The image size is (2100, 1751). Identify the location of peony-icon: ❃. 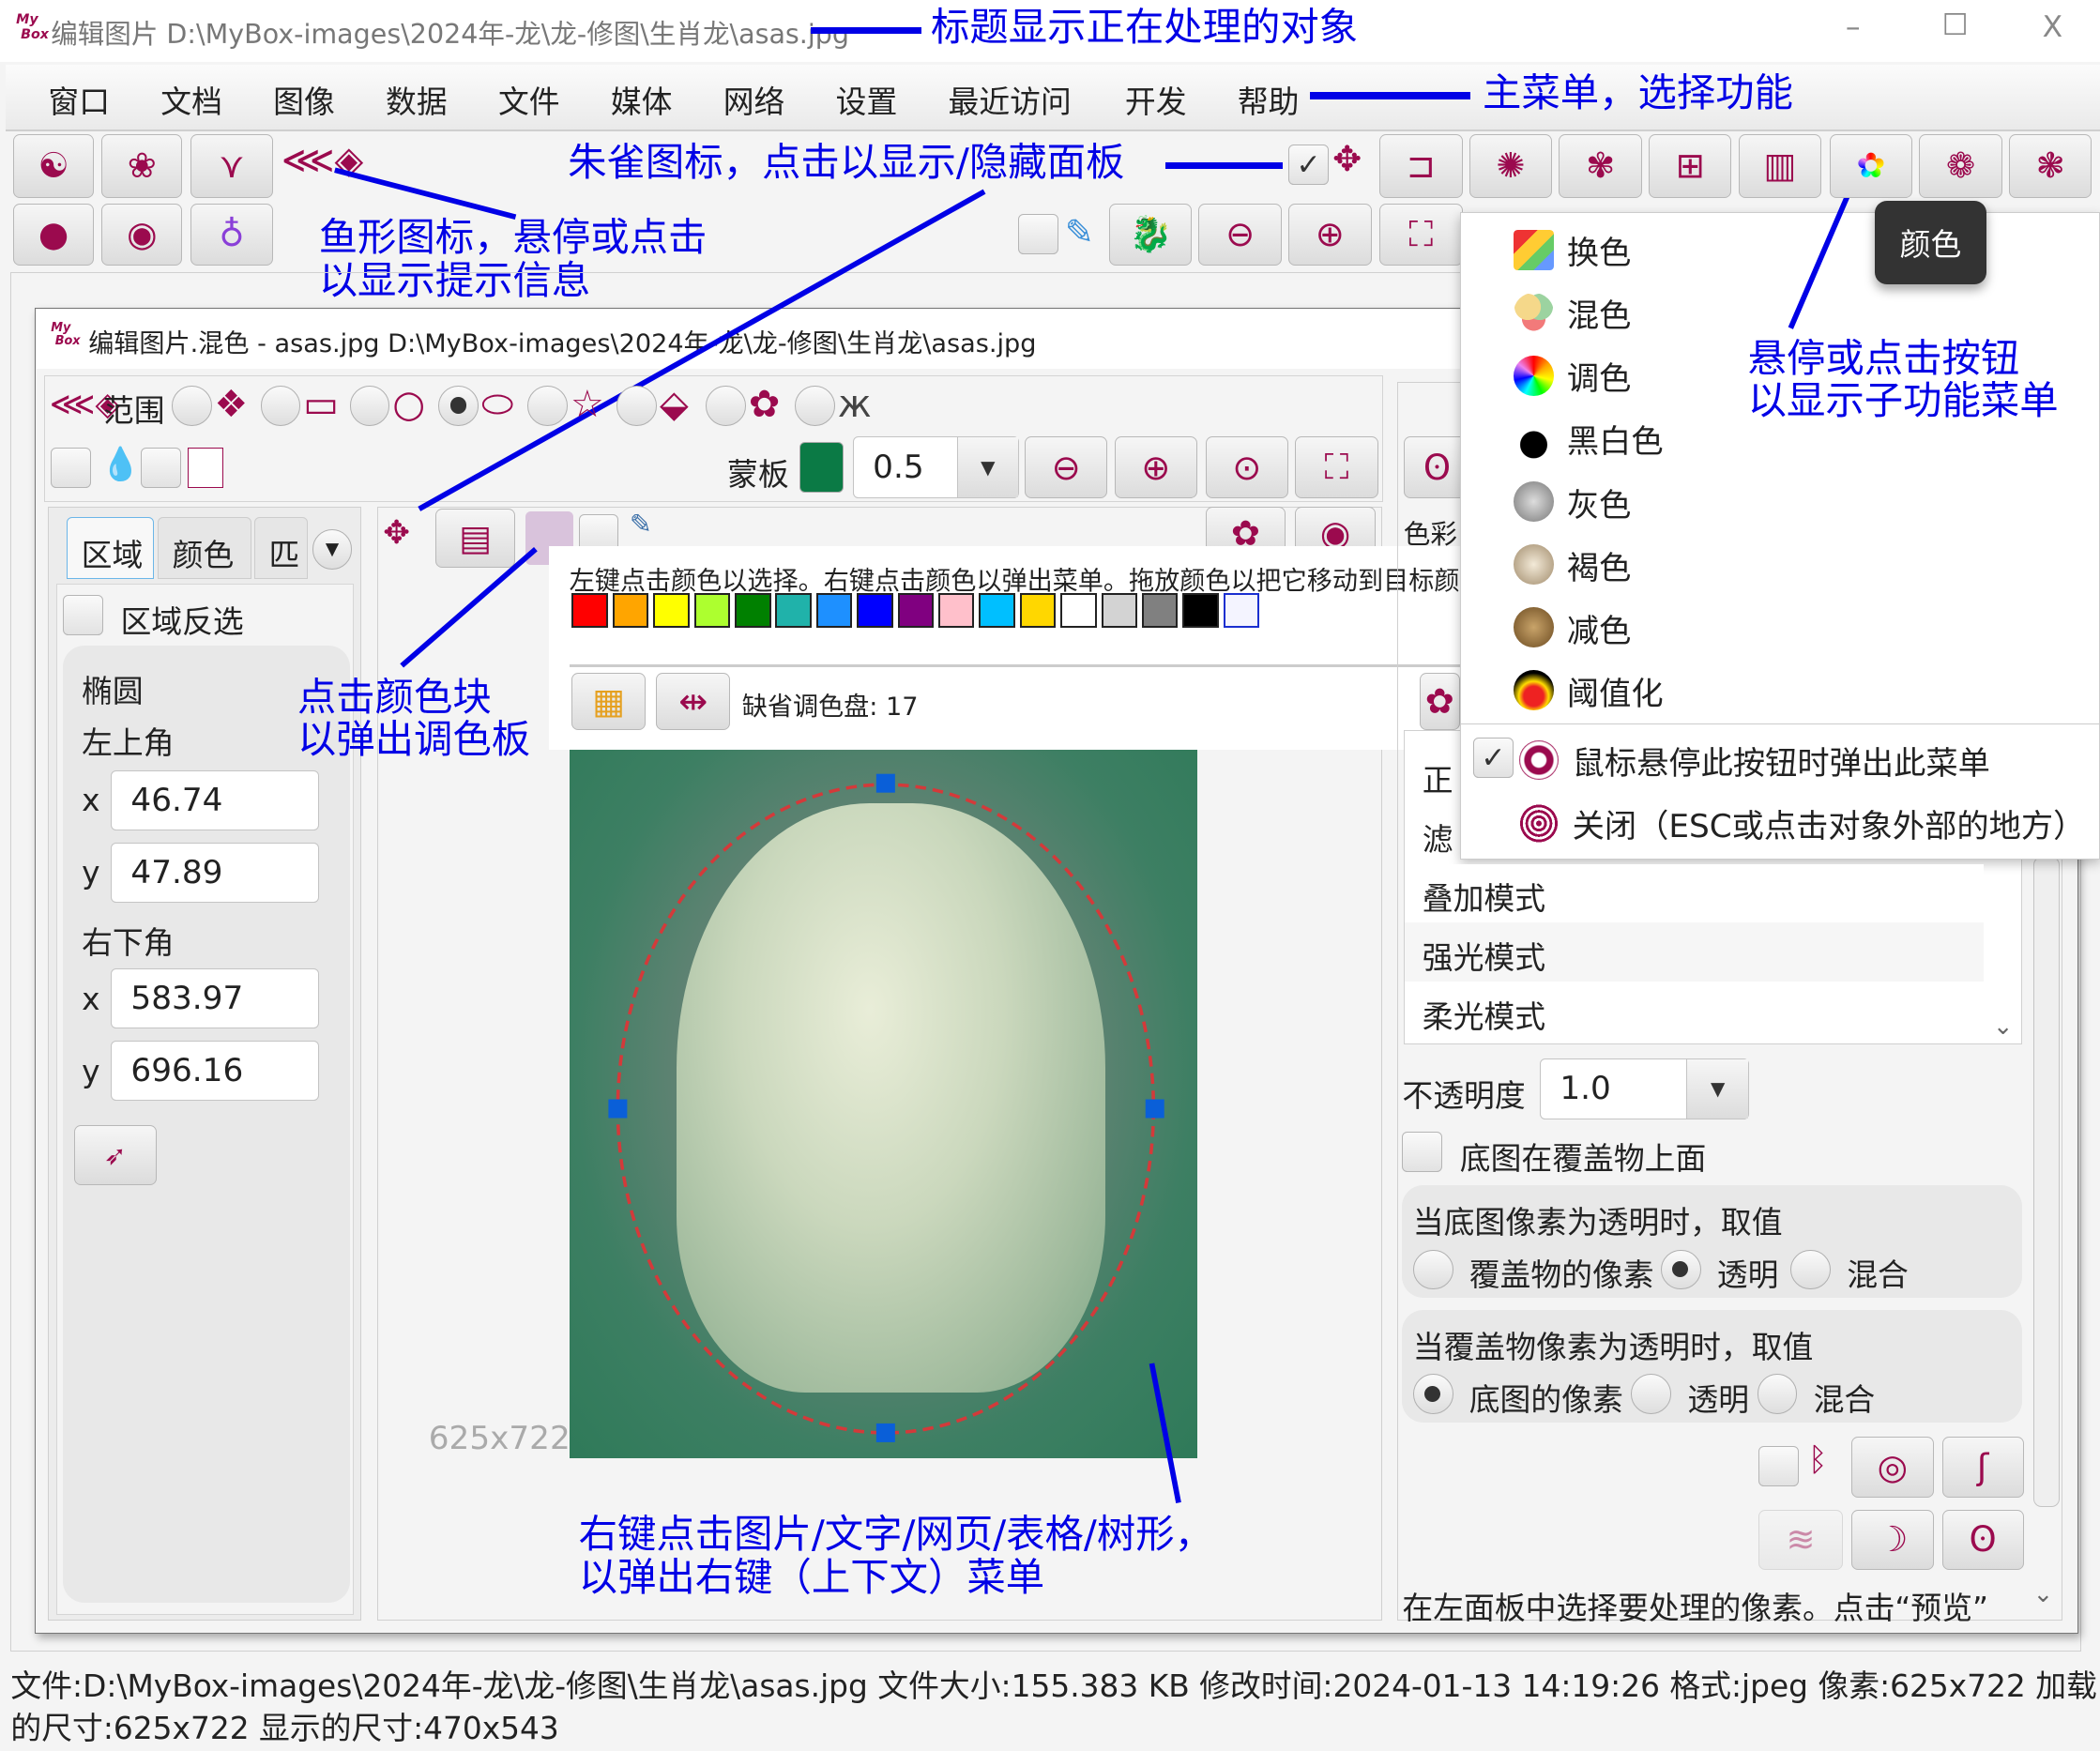
(2050, 166).